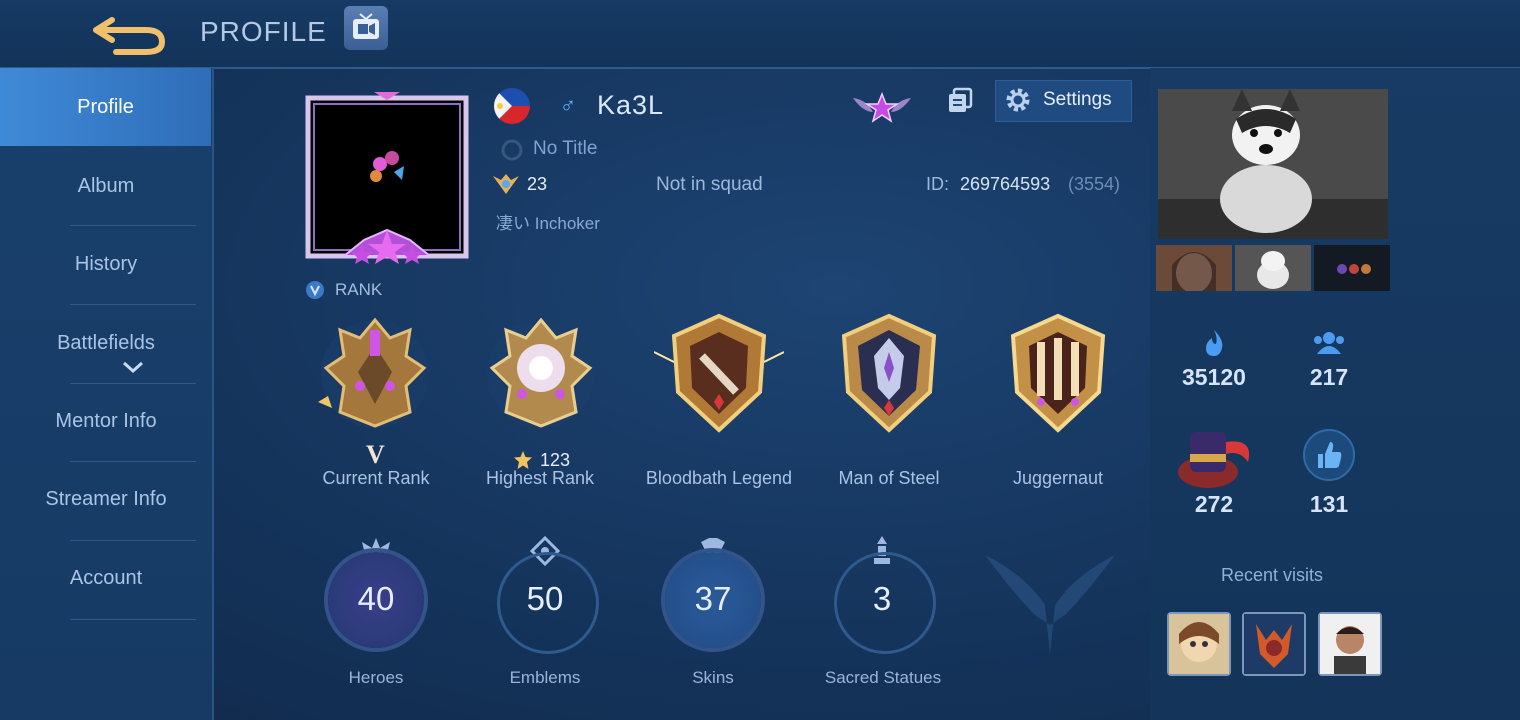  What do you see at coordinates (1214, 504) in the screenshot?
I see `collection-count: 272` at bounding box center [1214, 504].